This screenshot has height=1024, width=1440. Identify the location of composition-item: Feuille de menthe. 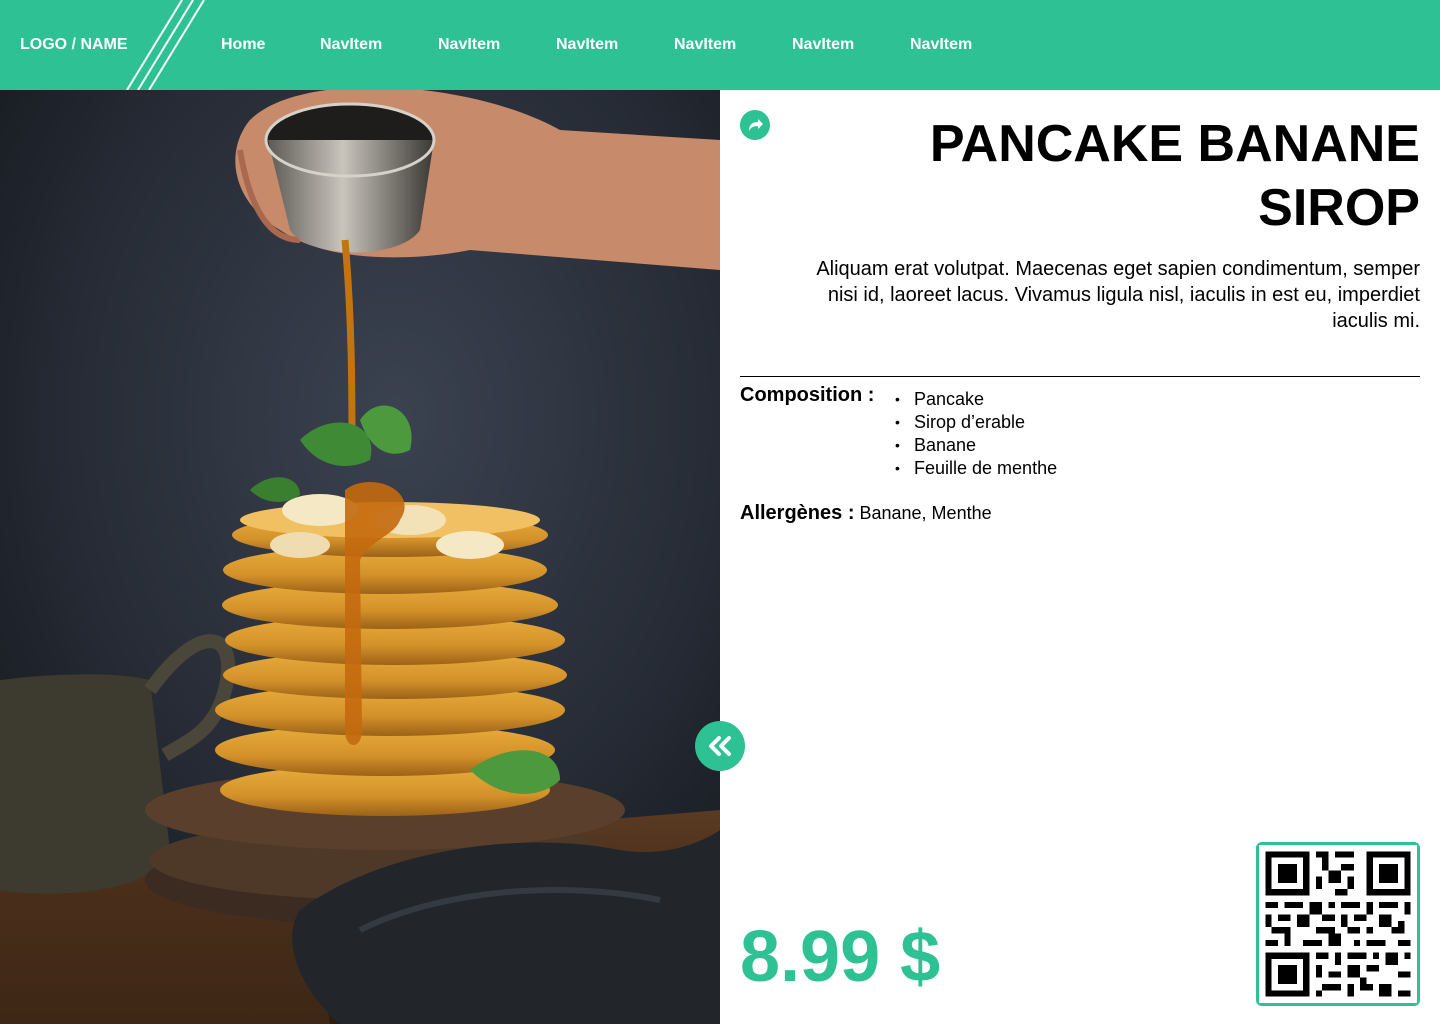
(975, 468).